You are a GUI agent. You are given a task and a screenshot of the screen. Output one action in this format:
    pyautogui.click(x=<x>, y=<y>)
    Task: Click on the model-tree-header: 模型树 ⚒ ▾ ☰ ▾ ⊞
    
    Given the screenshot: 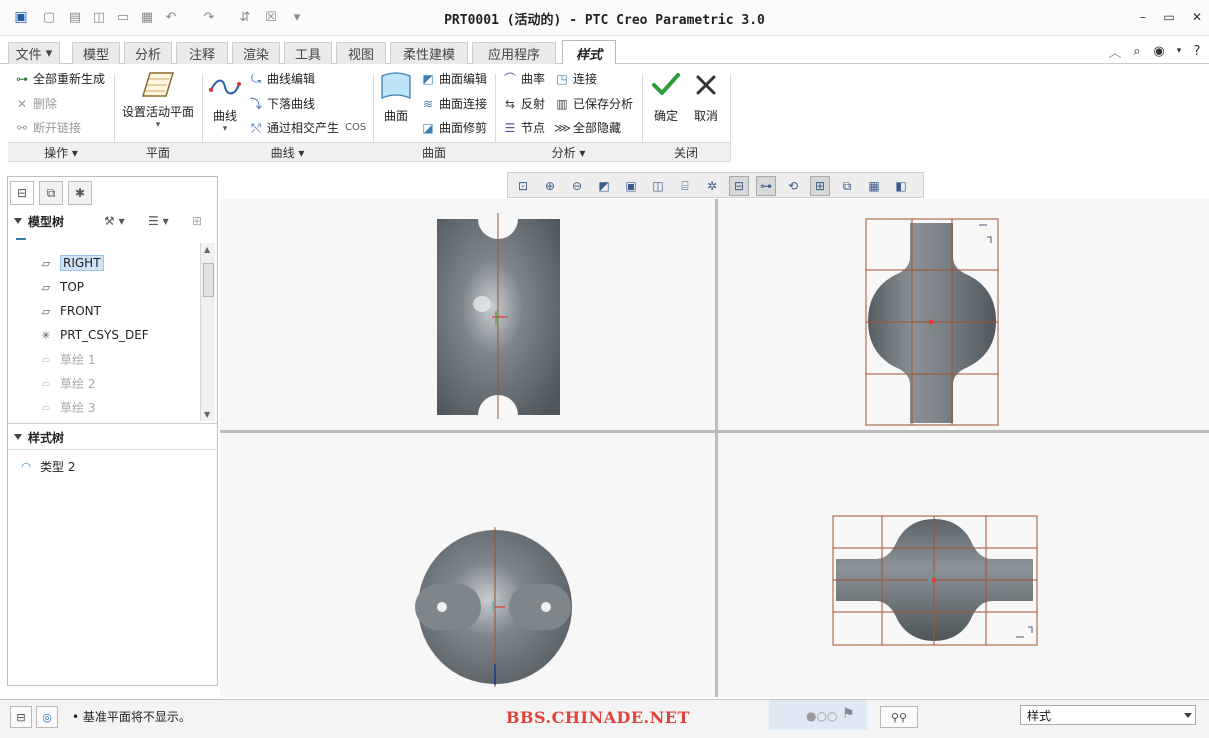 What is the action you would take?
    pyautogui.click(x=112, y=221)
    